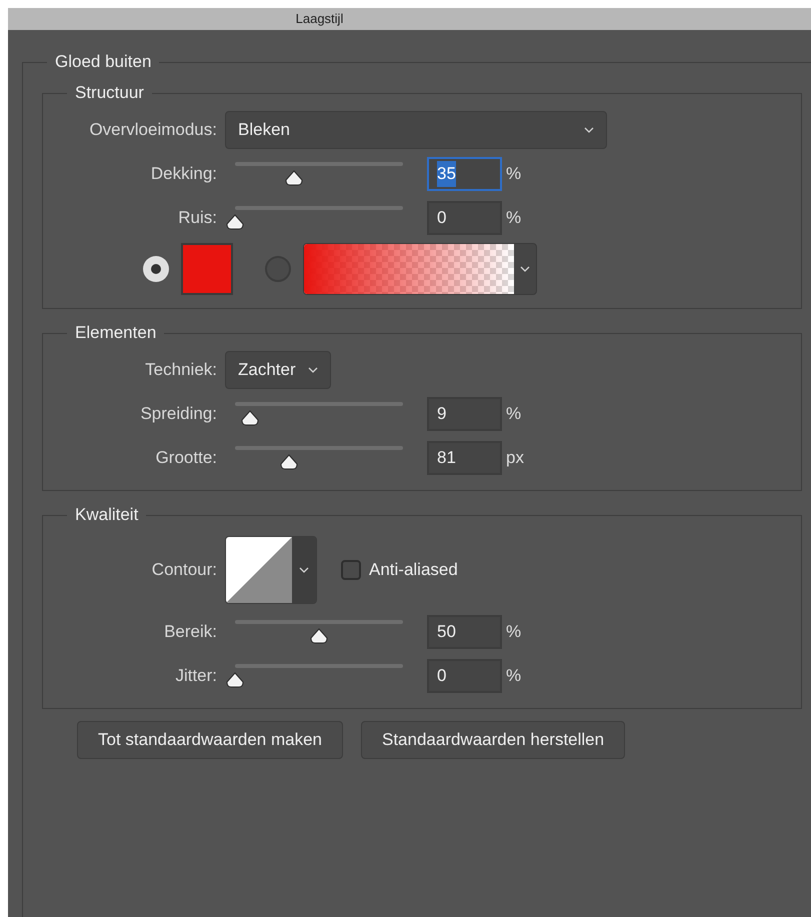  What do you see at coordinates (178, 414) in the screenshot?
I see `field-label: Spreiding:` at bounding box center [178, 414].